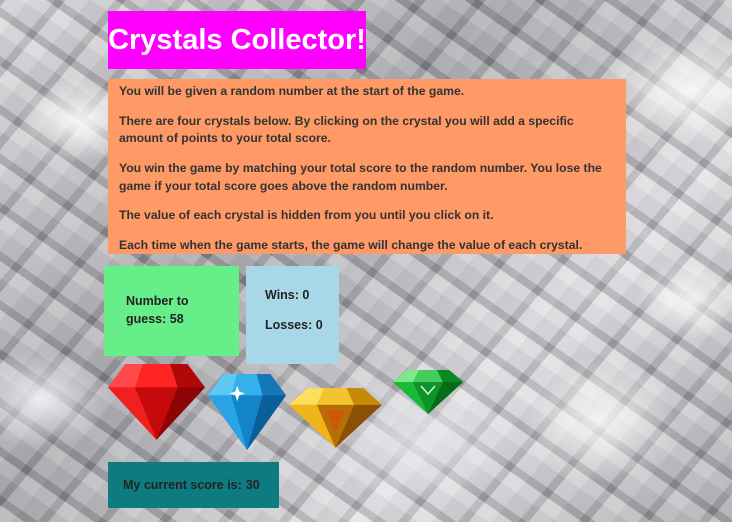 This screenshot has height=522, width=732. I want to click on target-number-box: Number to guess: 58, so click(171, 311).